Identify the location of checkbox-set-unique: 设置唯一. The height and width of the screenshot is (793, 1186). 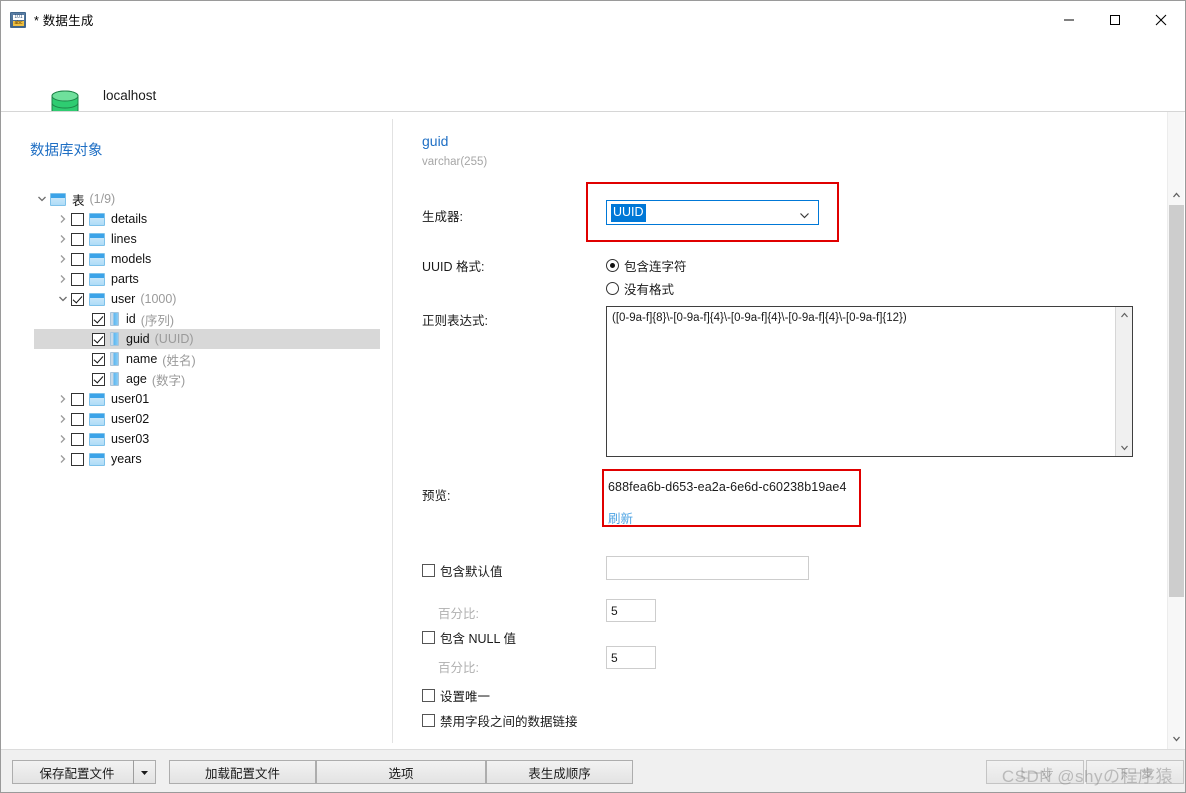
(456, 695).